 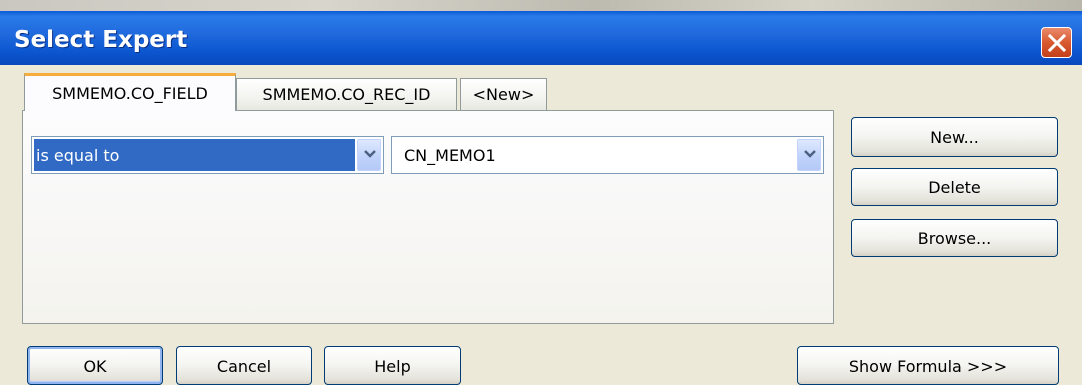 I want to click on operator-value: is equal to, so click(x=78, y=155).